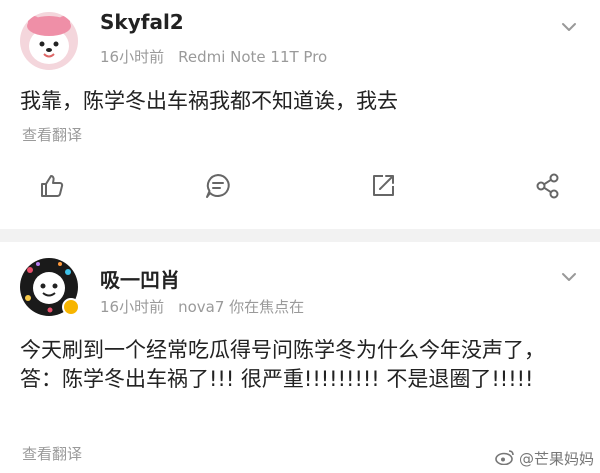 This screenshot has height=473, width=600. I want to click on action-bar, so click(300, 188).